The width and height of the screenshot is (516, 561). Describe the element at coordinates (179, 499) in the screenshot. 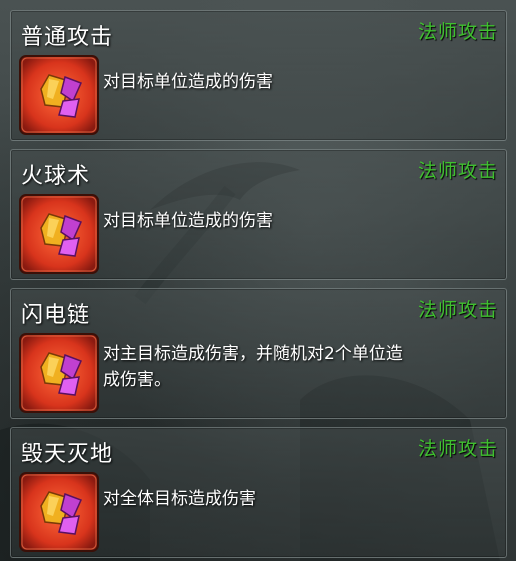

I see `skill-description: 对全体目标造成伤害` at that location.